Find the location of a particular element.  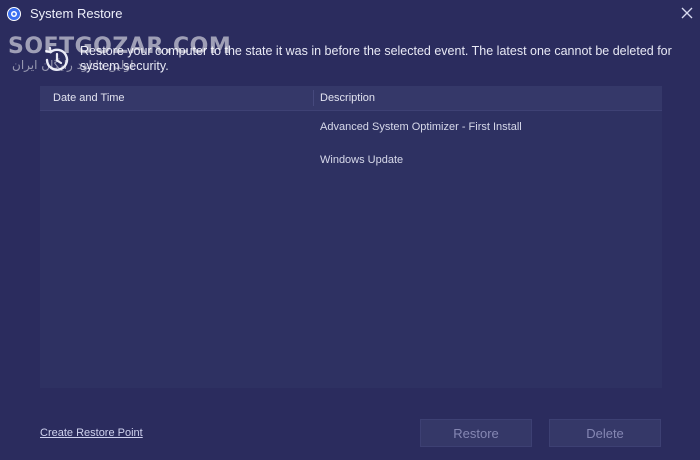

clock-history-icon is located at coordinates (57, 58).